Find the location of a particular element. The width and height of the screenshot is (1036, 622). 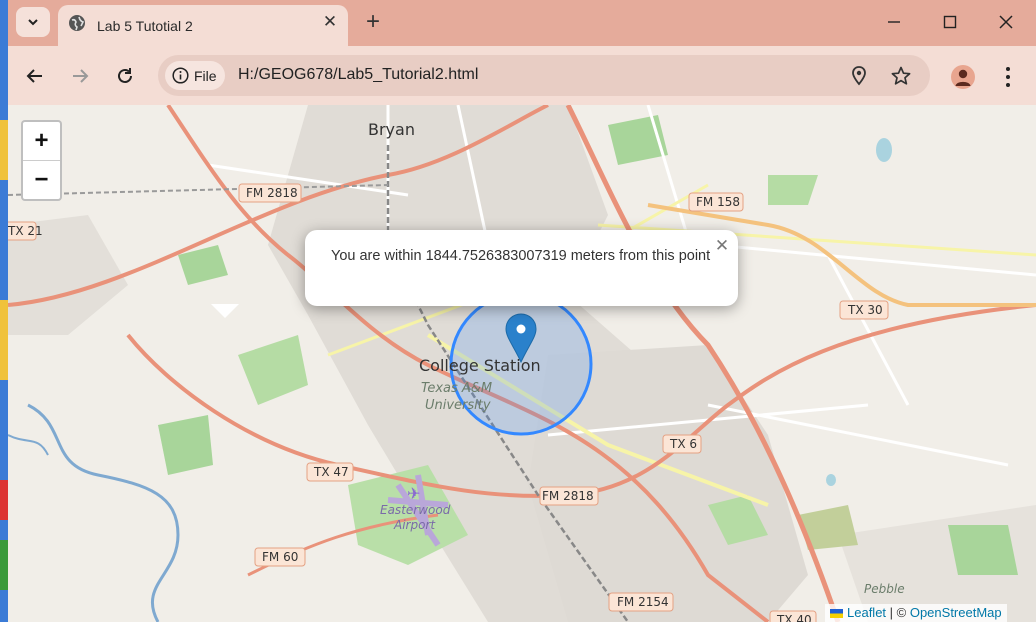

maximize-button is located at coordinates (950, 22).